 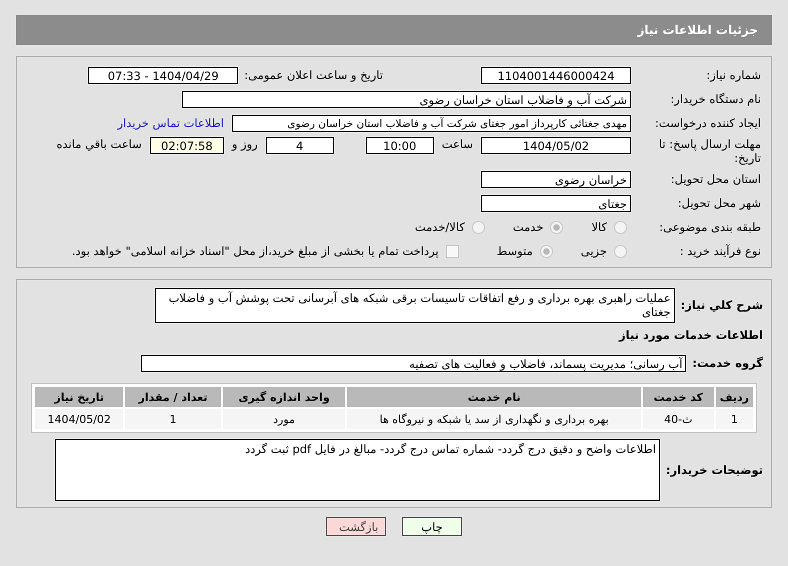 I want to click on field-label: ایجاد کننده درخواست:, so click(x=708, y=123).